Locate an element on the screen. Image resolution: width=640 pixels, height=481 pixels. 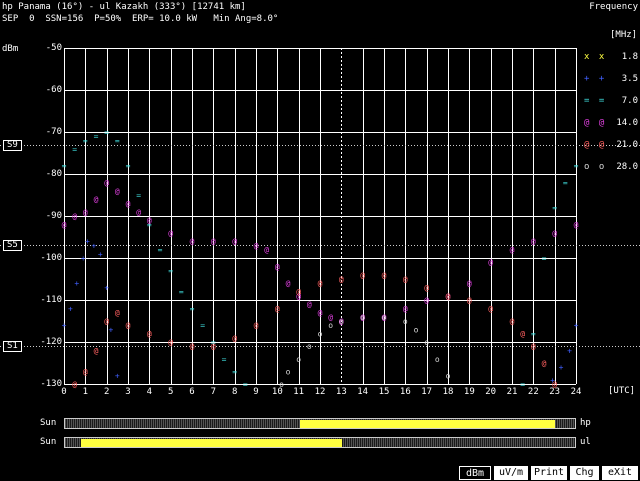
legend-frequency: 28.0 is located at coordinates (627, 167).